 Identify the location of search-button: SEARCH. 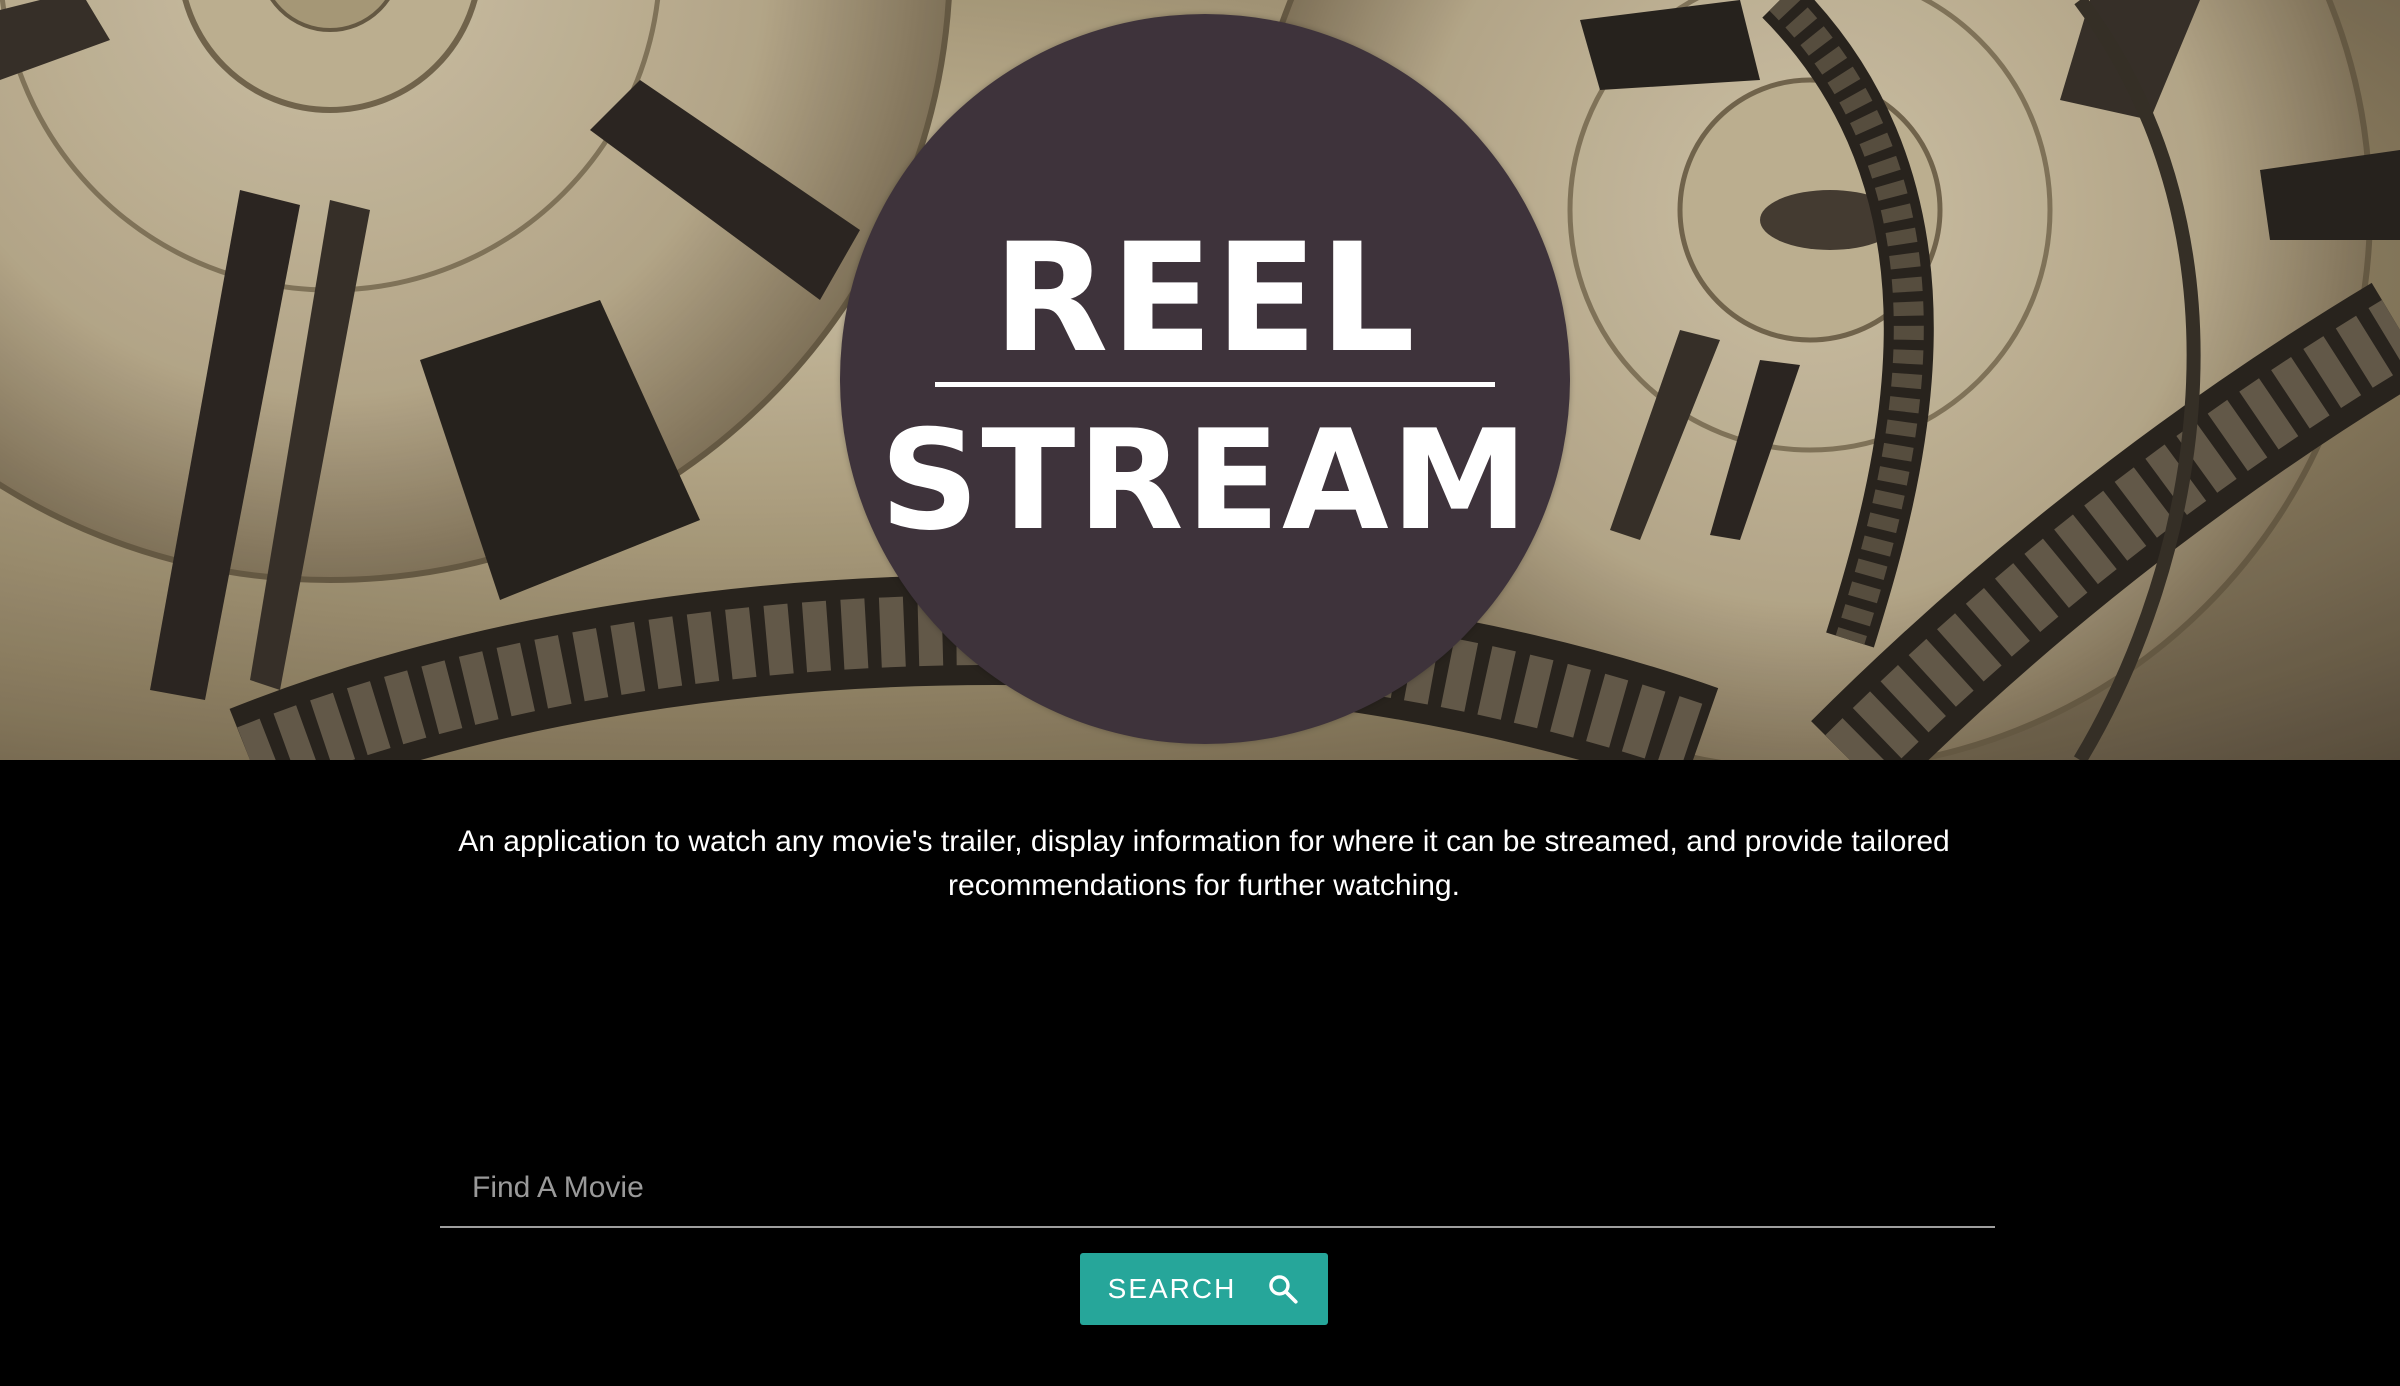
(1204, 1289).